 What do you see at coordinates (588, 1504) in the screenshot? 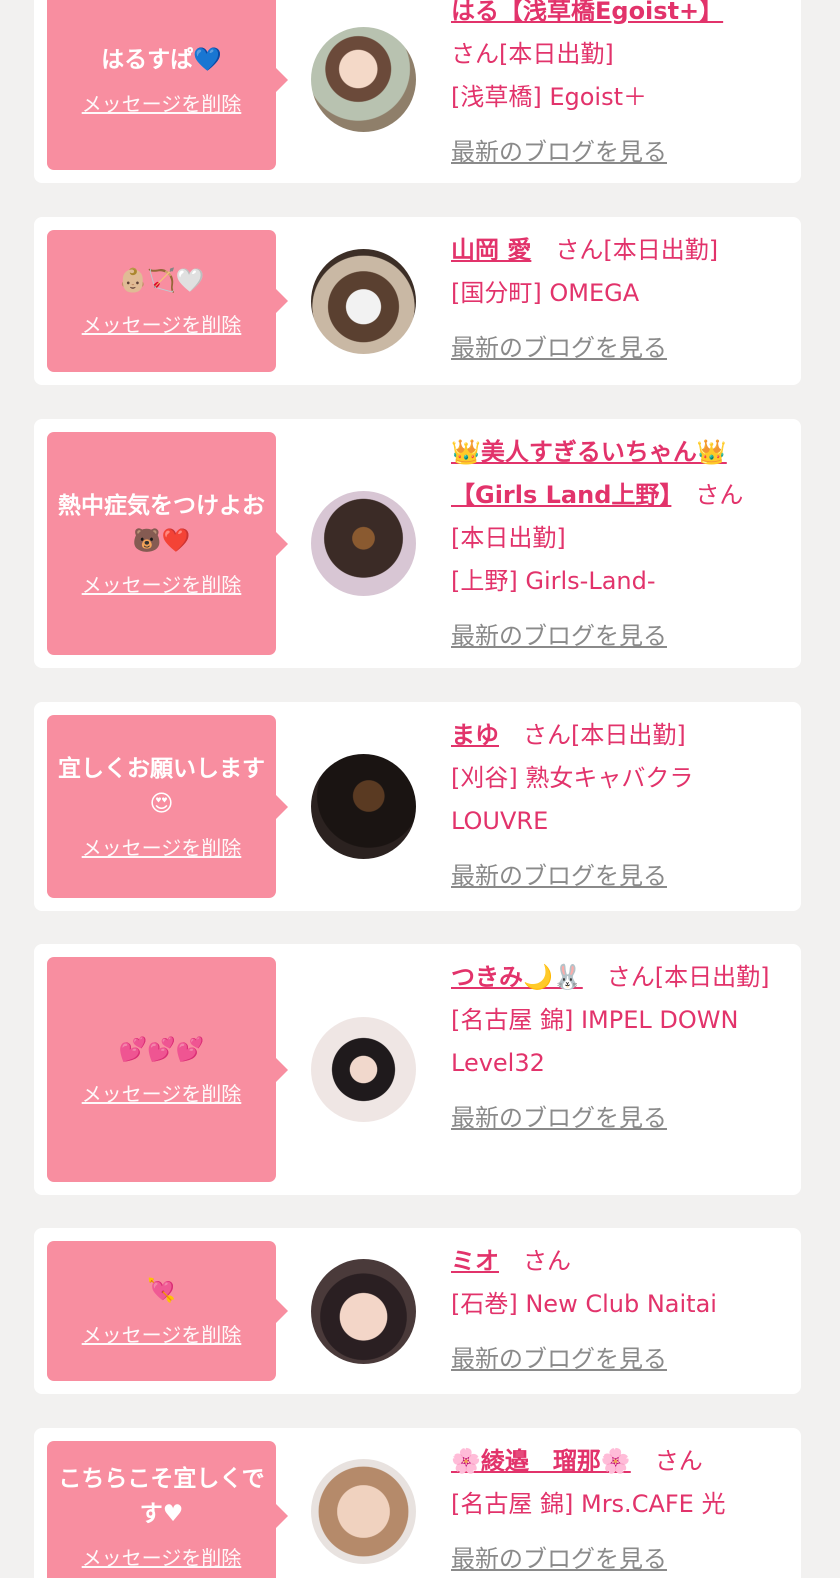
I see `shop-name: [名古屋 錦] Mrs.CAFE 光` at bounding box center [588, 1504].